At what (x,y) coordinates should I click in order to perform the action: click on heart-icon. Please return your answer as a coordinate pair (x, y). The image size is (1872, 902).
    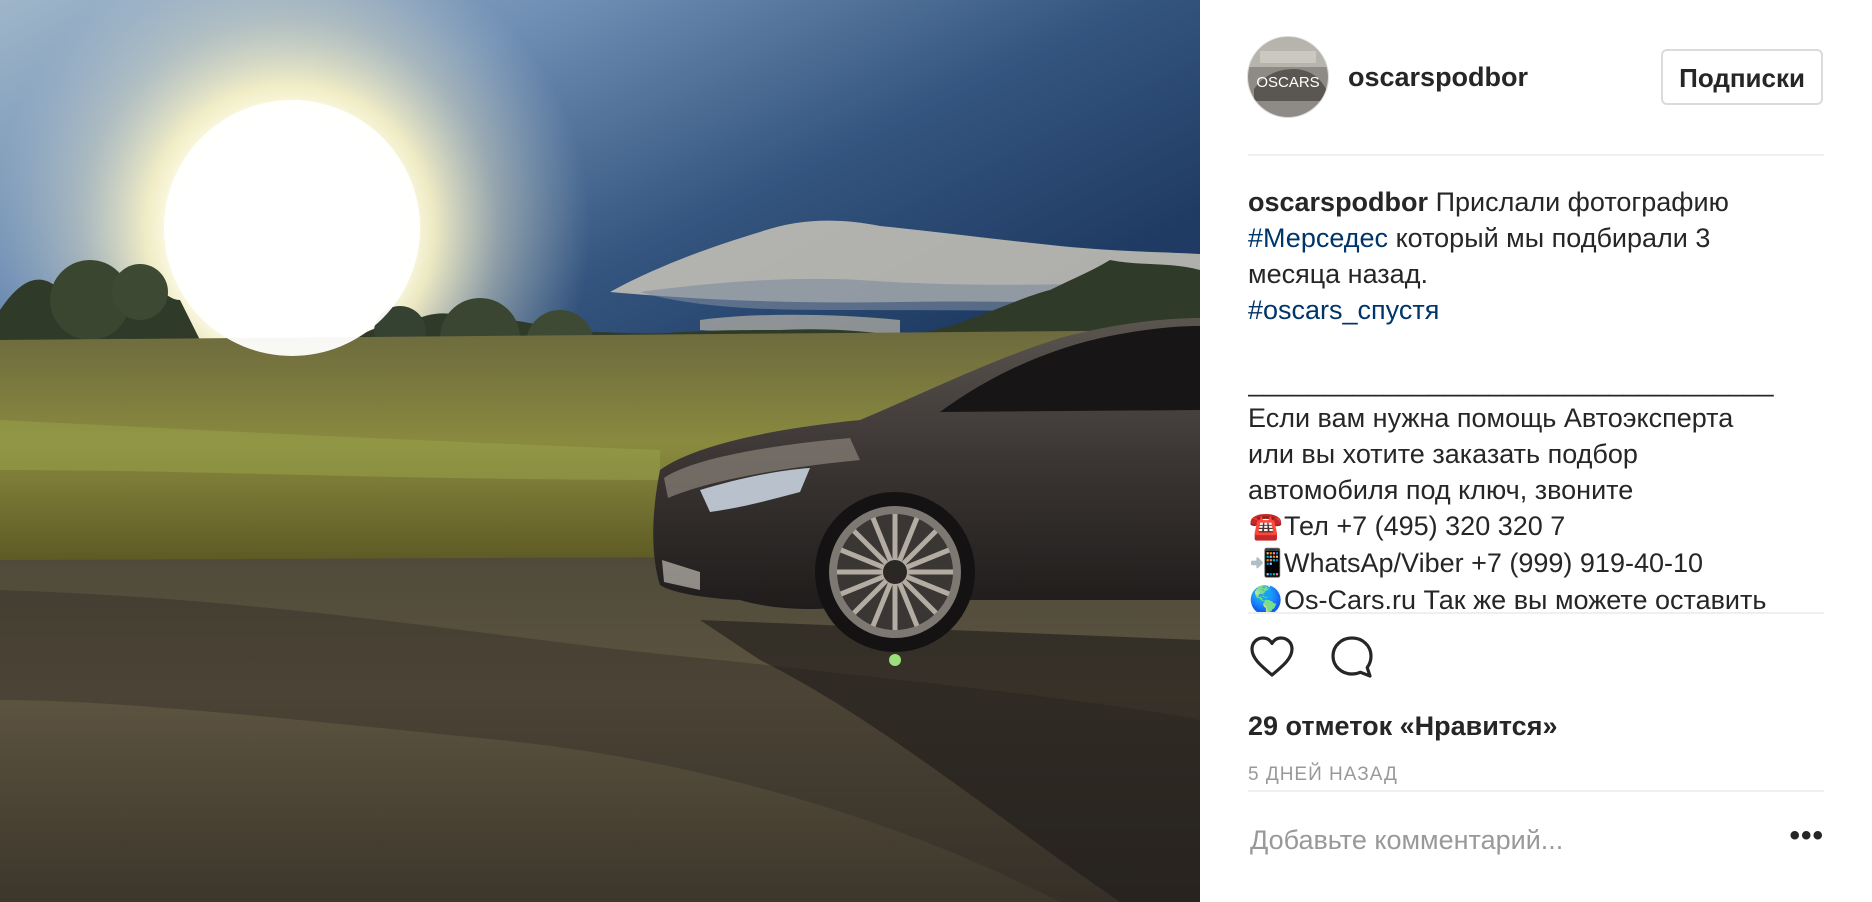
    Looking at the image, I should click on (1272, 657).